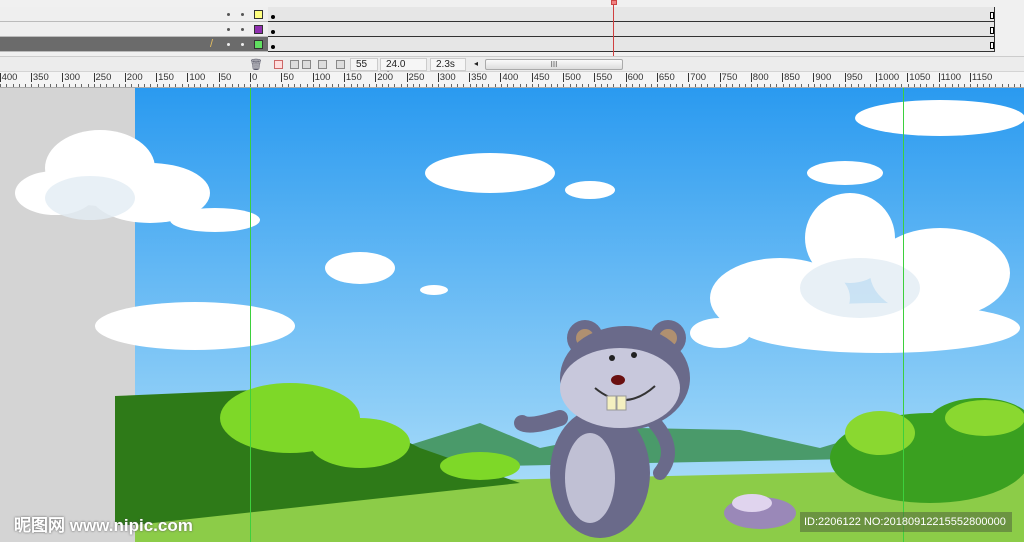 This screenshot has width=1024, height=542. I want to click on ruler-label: 950, so click(853, 77).